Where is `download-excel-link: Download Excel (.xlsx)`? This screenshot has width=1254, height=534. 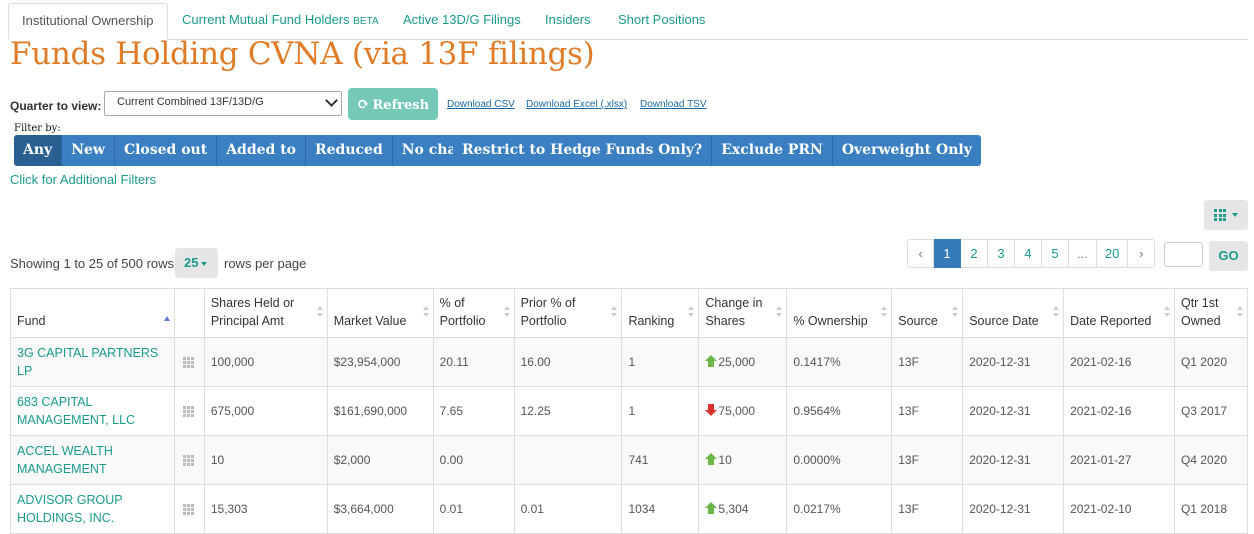 download-excel-link: Download Excel (.xlsx) is located at coordinates (576, 104).